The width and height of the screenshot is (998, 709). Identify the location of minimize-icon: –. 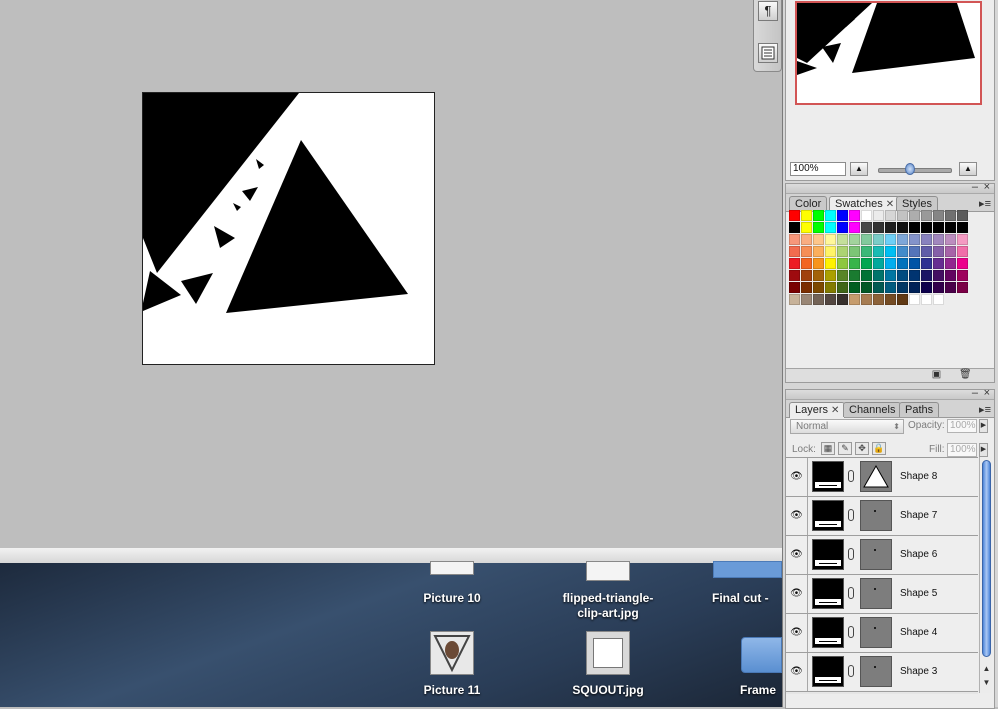
(975, 393).